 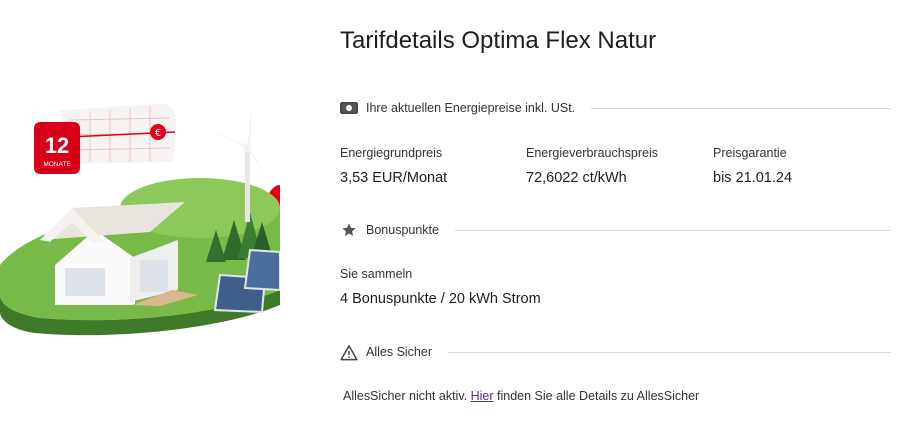 What do you see at coordinates (376, 274) in the screenshot?
I see `bonus-label: Sie sammeln` at bounding box center [376, 274].